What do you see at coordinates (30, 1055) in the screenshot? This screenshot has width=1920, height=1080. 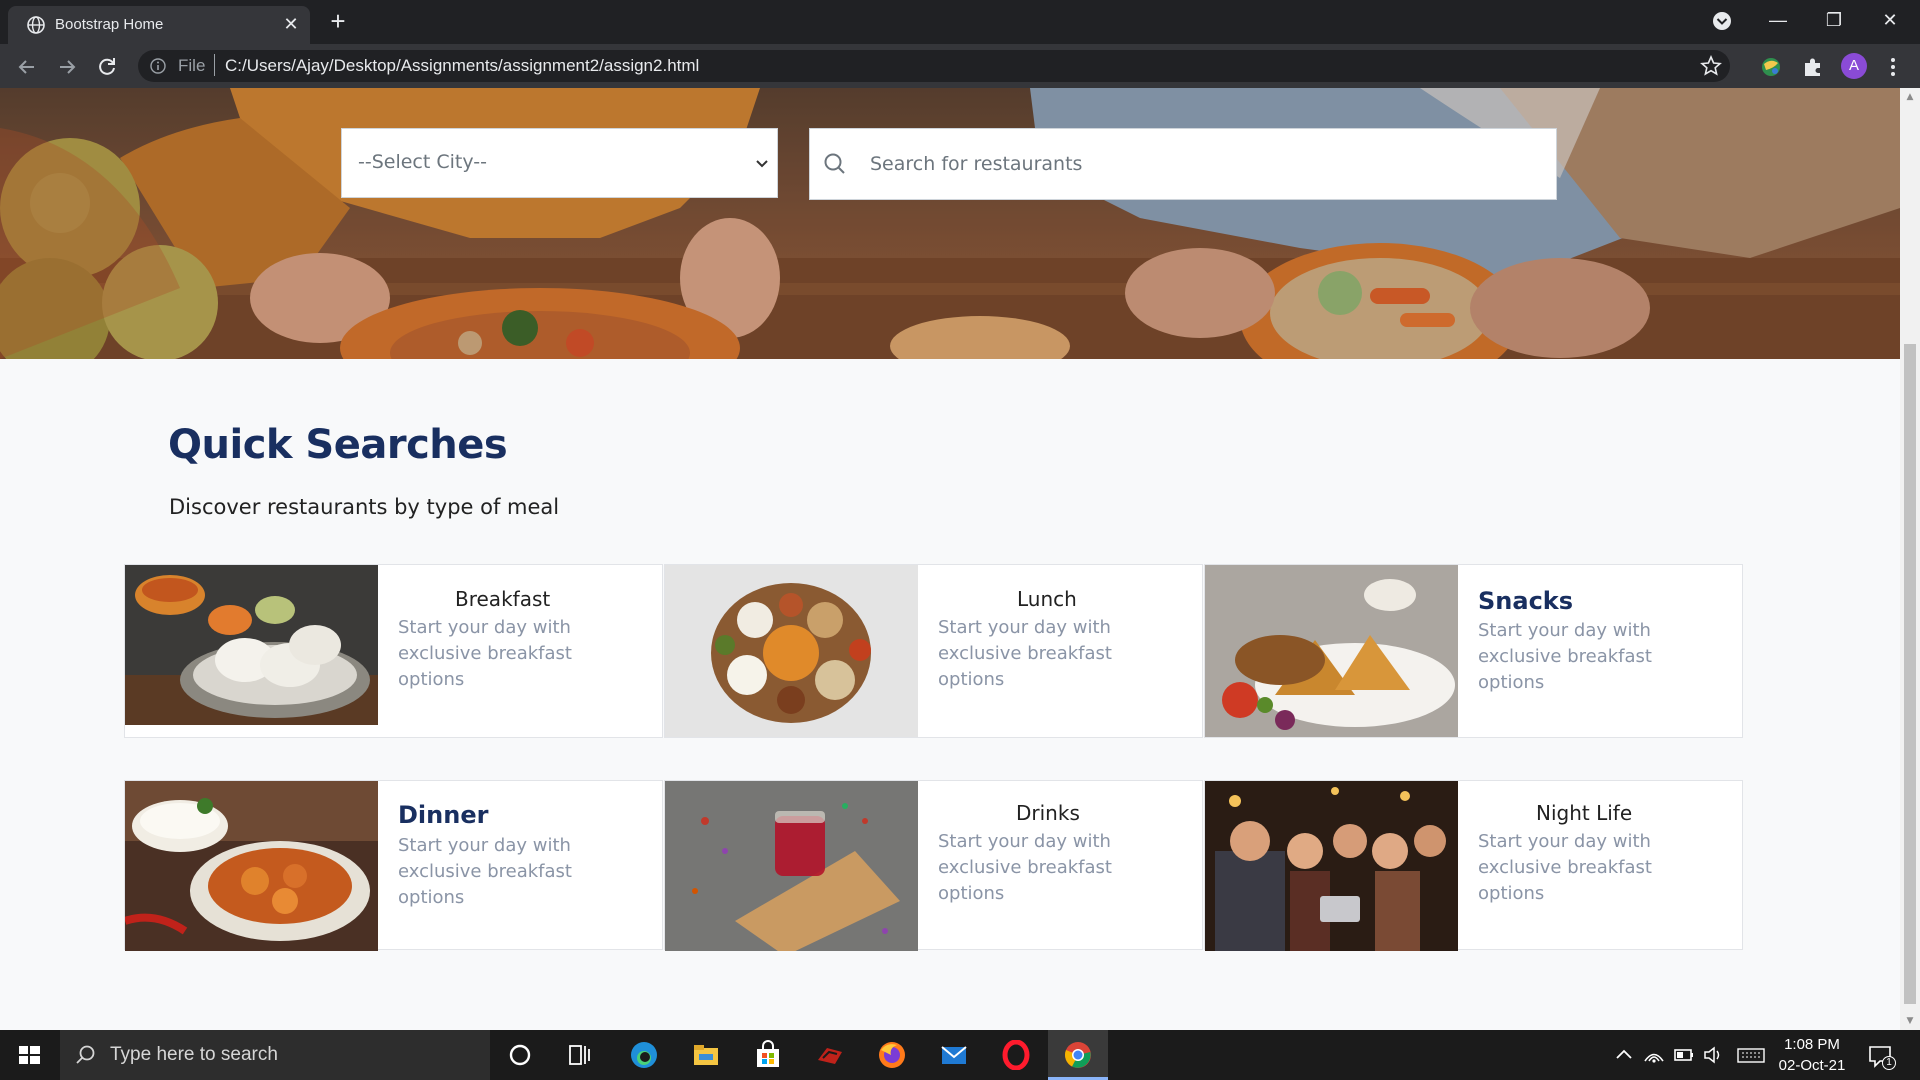 I see `windows-start-icon` at bounding box center [30, 1055].